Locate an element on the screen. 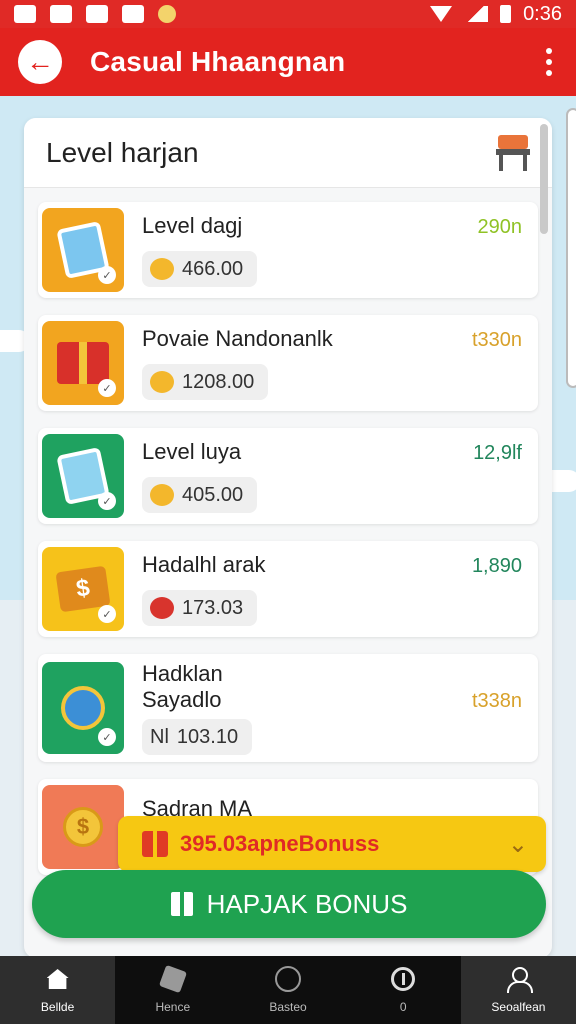 This screenshot has height=1024, width=576. nav-item-timer: 0 is located at coordinates (403, 990).